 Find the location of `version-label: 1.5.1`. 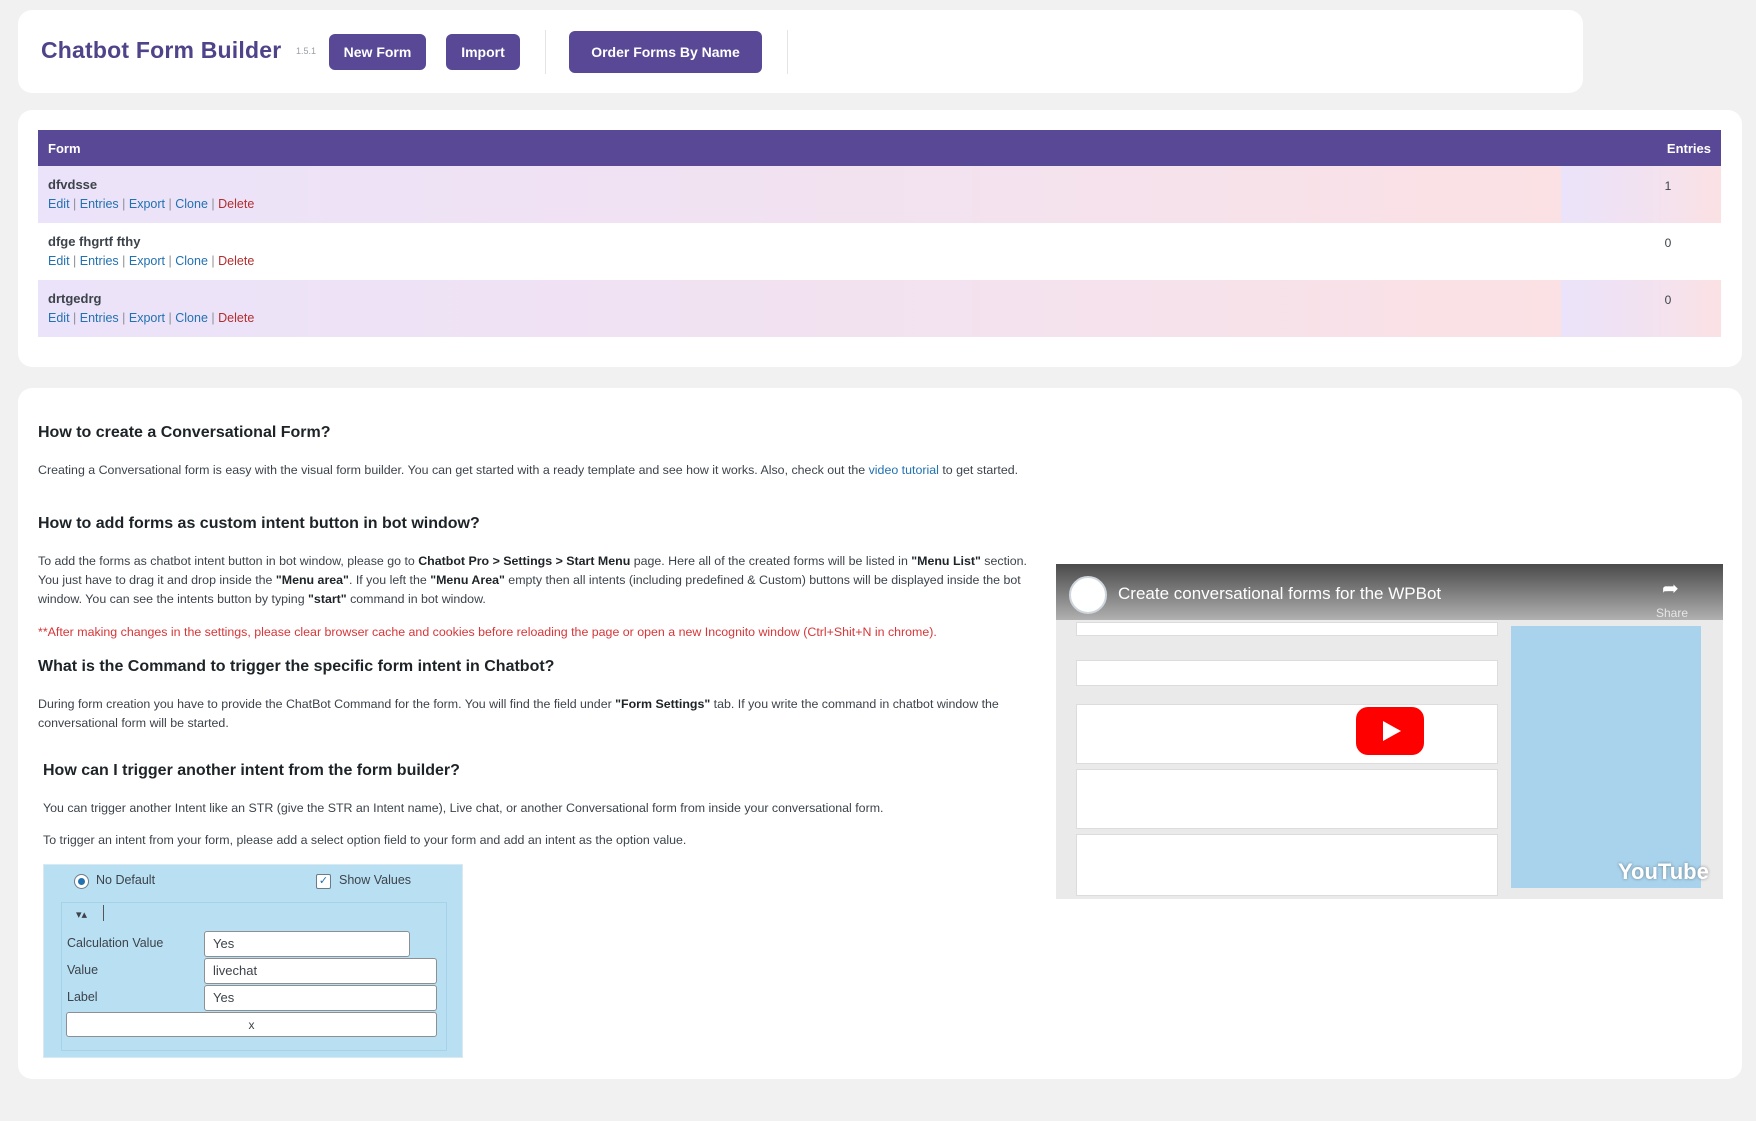

version-label: 1.5.1 is located at coordinates (306, 51).